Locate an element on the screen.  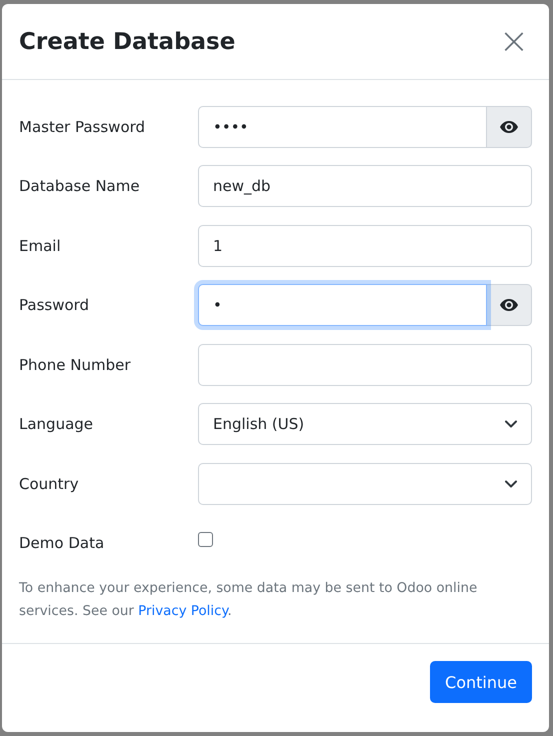
field-label: Email is located at coordinates (40, 245).